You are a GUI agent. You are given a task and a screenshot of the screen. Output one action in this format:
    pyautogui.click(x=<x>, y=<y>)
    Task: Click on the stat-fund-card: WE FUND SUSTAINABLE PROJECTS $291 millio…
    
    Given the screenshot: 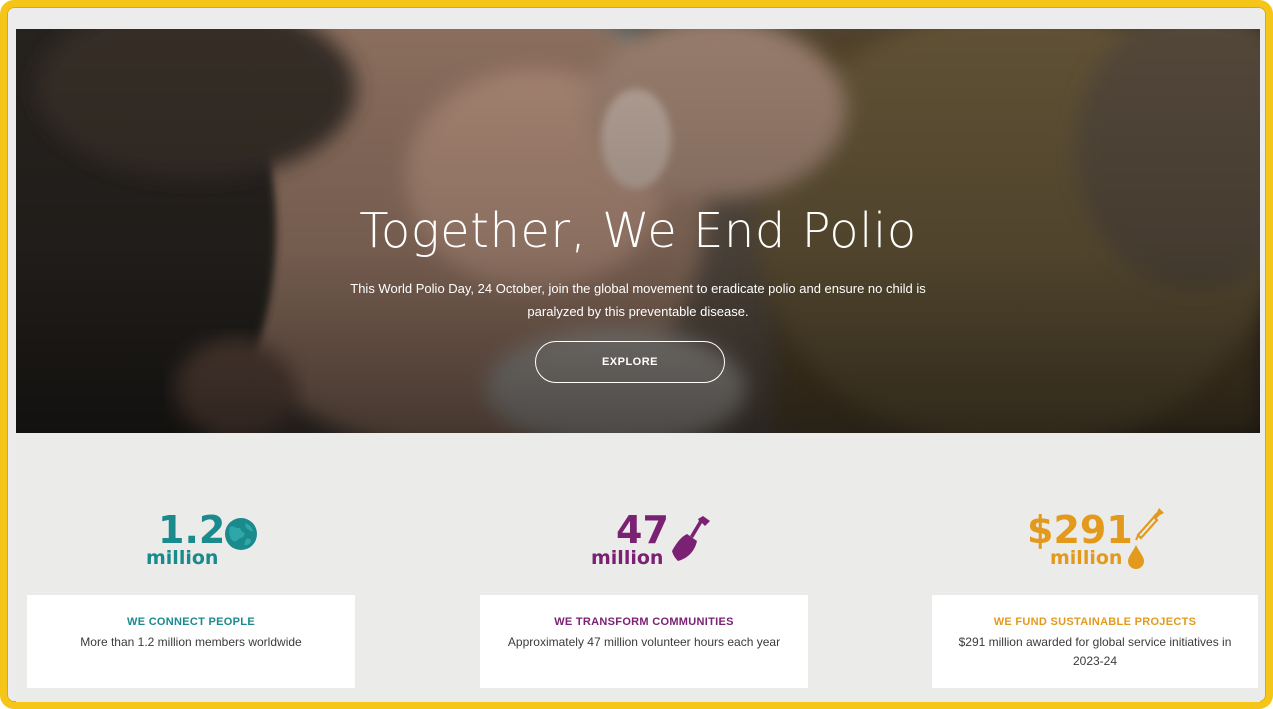 What is the action you would take?
    pyautogui.click(x=1095, y=641)
    